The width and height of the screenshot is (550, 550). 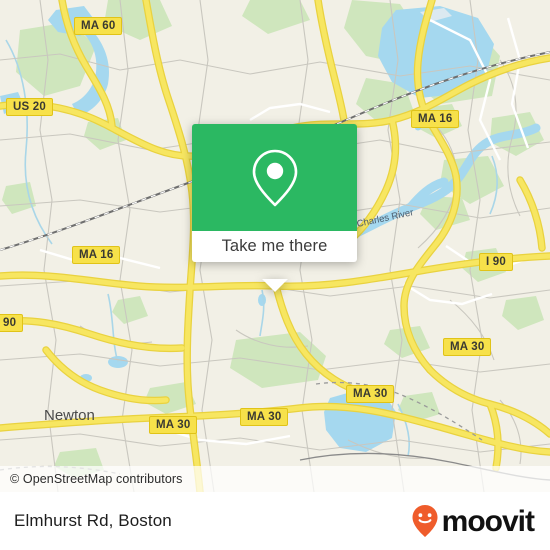 What do you see at coordinates (96, 255) in the screenshot?
I see `road-shield-ma-16-west: MA 16` at bounding box center [96, 255].